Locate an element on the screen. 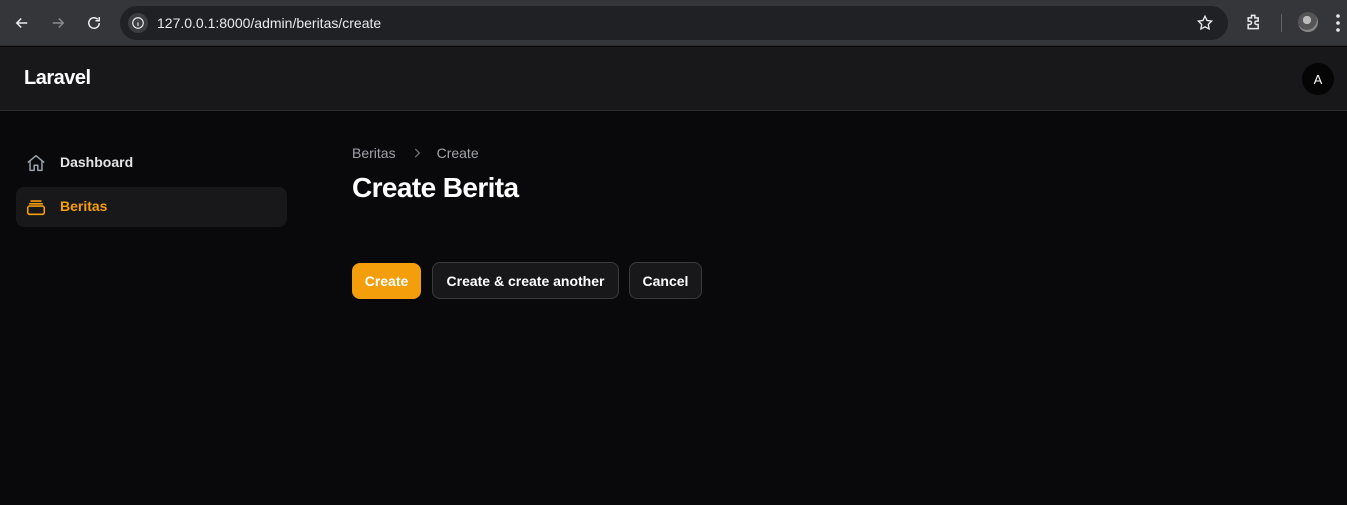 Image resolution: width=1347 pixels, height=505 pixels. forward-button is located at coordinates (58, 23).